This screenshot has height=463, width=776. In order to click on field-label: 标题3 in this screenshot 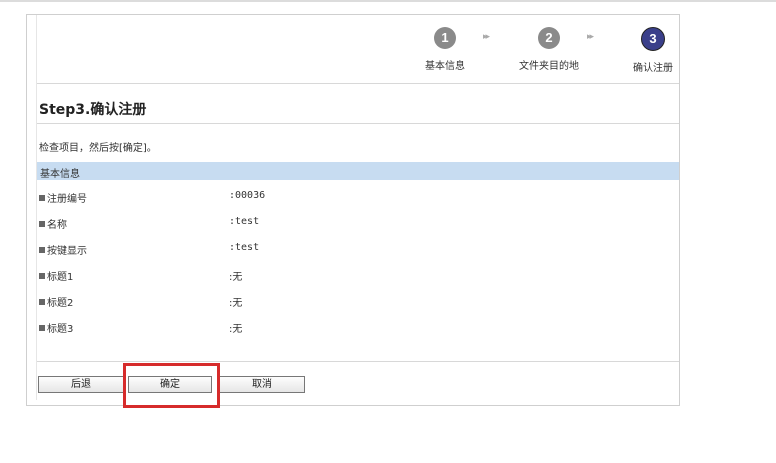, I will do `click(56, 327)`.